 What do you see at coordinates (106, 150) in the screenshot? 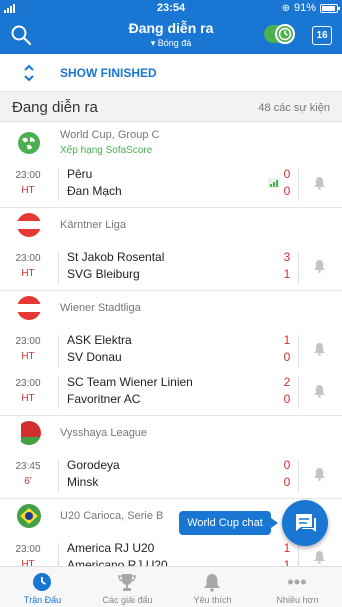
I see `ranking-link: Xếp hạng SofaScore` at bounding box center [106, 150].